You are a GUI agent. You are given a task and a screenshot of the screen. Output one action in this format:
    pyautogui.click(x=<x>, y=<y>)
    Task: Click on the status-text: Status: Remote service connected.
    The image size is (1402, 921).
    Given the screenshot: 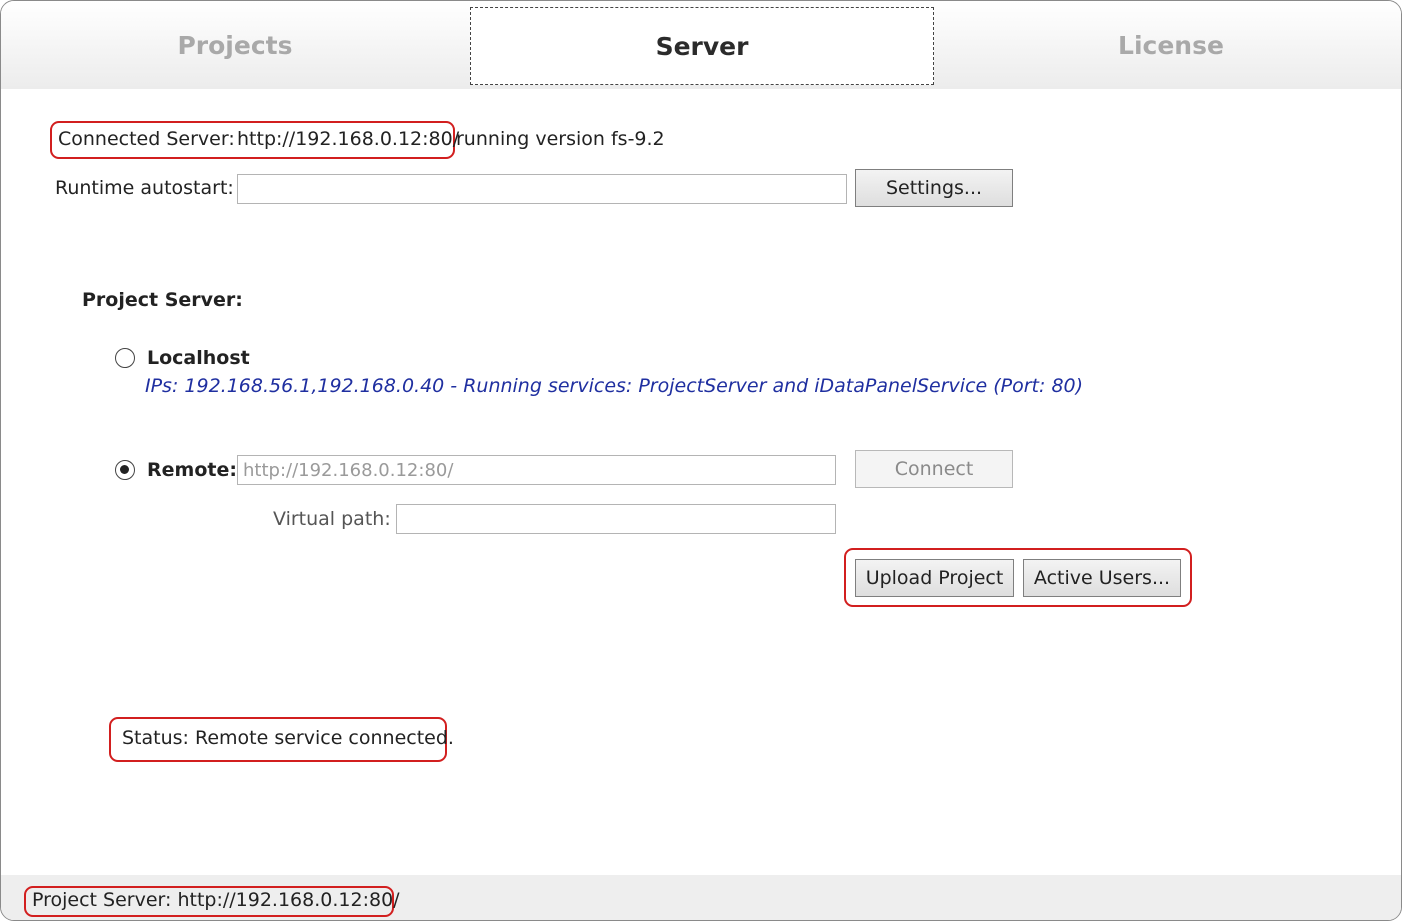 What is the action you would take?
    pyautogui.click(x=288, y=738)
    